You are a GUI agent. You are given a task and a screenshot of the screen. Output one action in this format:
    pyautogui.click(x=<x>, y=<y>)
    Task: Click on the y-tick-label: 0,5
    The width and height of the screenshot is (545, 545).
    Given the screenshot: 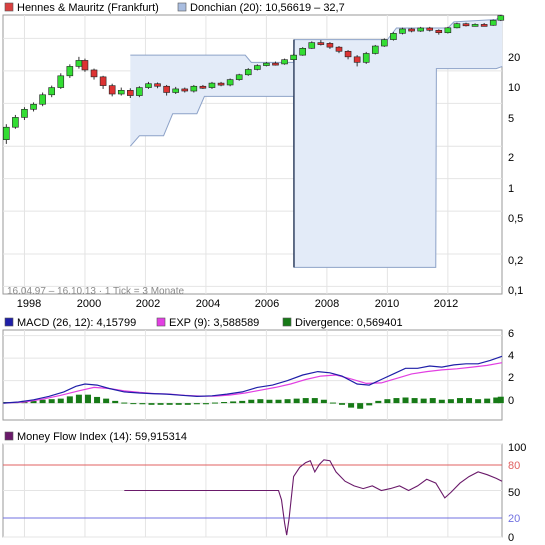 What is the action you would take?
    pyautogui.click(x=515, y=219)
    